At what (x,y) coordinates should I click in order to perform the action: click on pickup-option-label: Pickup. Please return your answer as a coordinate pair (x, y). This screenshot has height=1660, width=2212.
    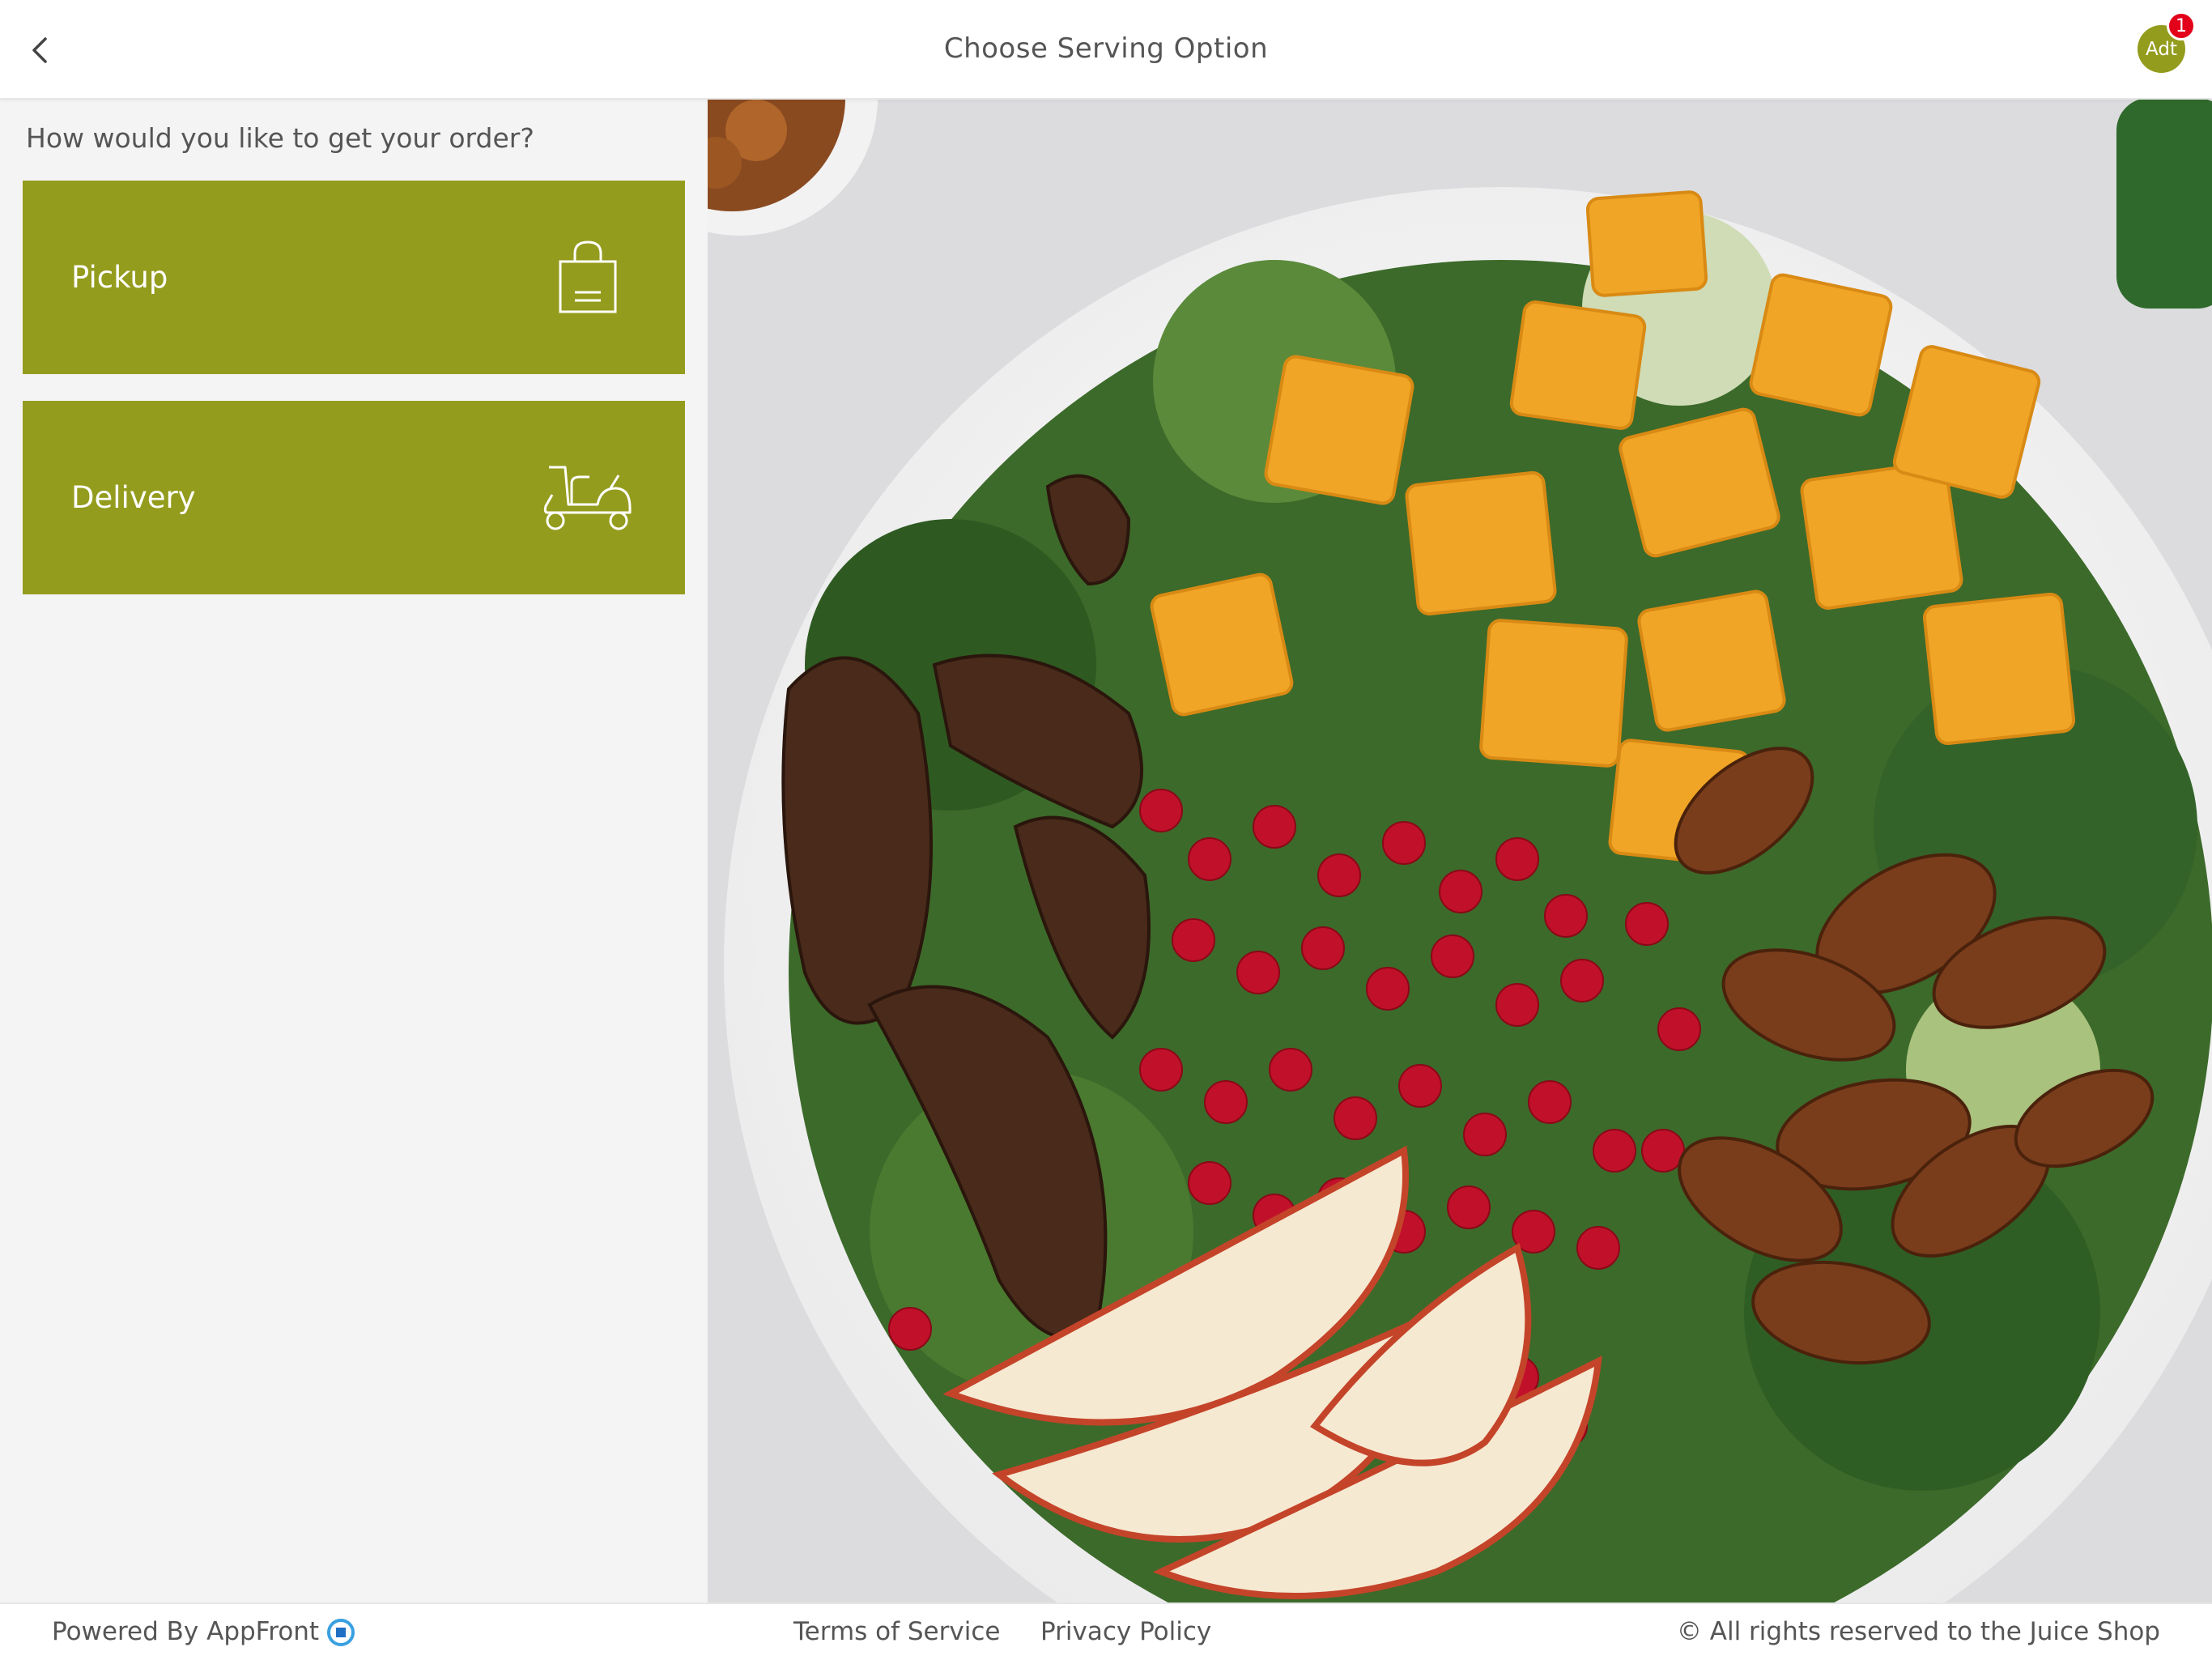
    Looking at the image, I should click on (120, 278).